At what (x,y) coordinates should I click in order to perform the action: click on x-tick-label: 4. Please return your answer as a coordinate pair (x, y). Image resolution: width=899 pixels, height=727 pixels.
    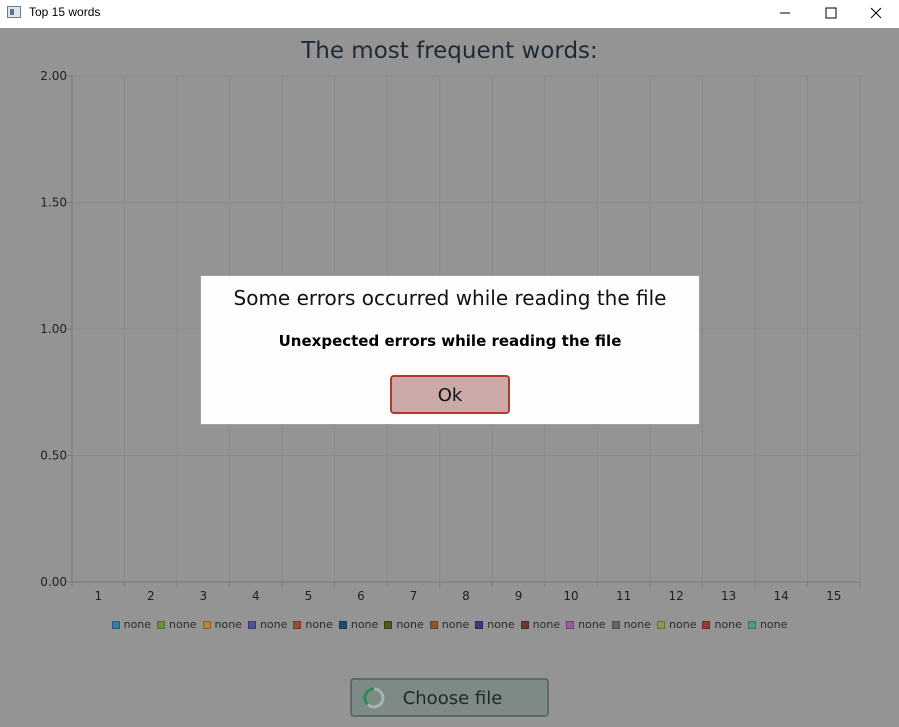
    Looking at the image, I should click on (256, 596).